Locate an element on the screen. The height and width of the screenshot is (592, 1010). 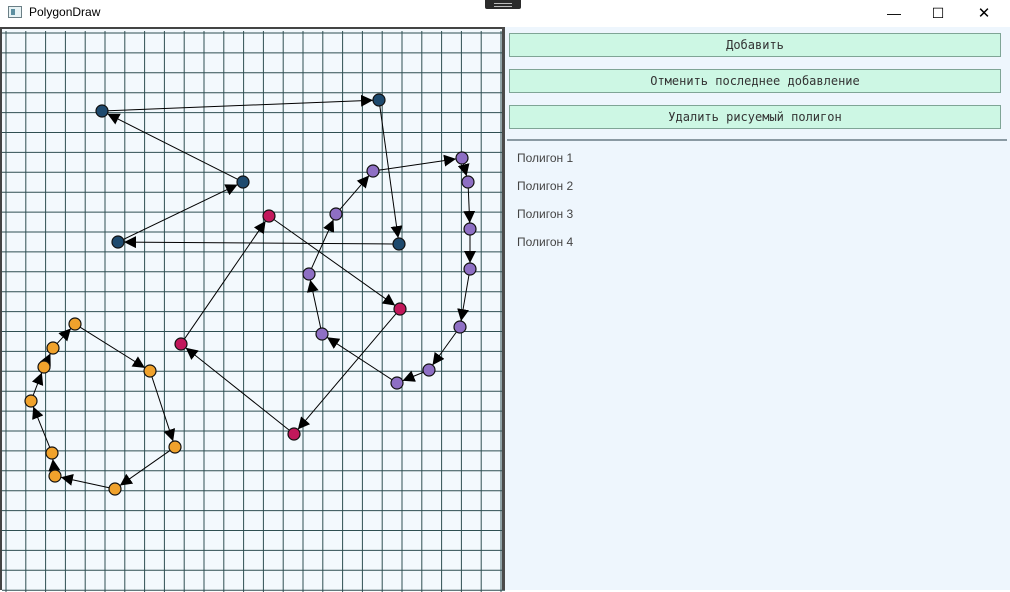
polygon-list-item: Полигон 4 is located at coordinates (545, 249).